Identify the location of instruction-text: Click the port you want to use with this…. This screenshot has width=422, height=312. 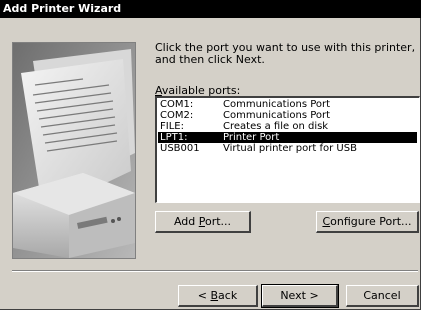
(285, 53).